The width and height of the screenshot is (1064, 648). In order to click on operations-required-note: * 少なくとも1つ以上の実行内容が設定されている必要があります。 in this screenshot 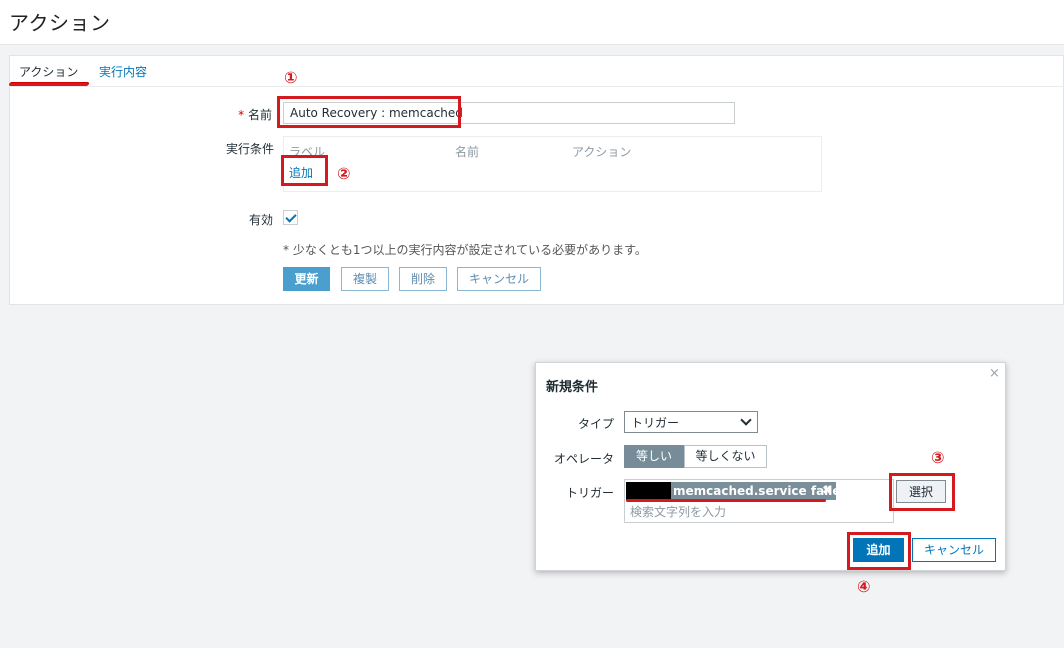, I will do `click(465, 250)`.